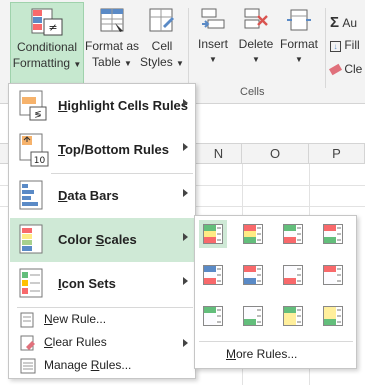 This screenshot has height=385, width=365. What do you see at coordinates (40, 161) in the screenshot?
I see `svg-text: 10` at bounding box center [40, 161].